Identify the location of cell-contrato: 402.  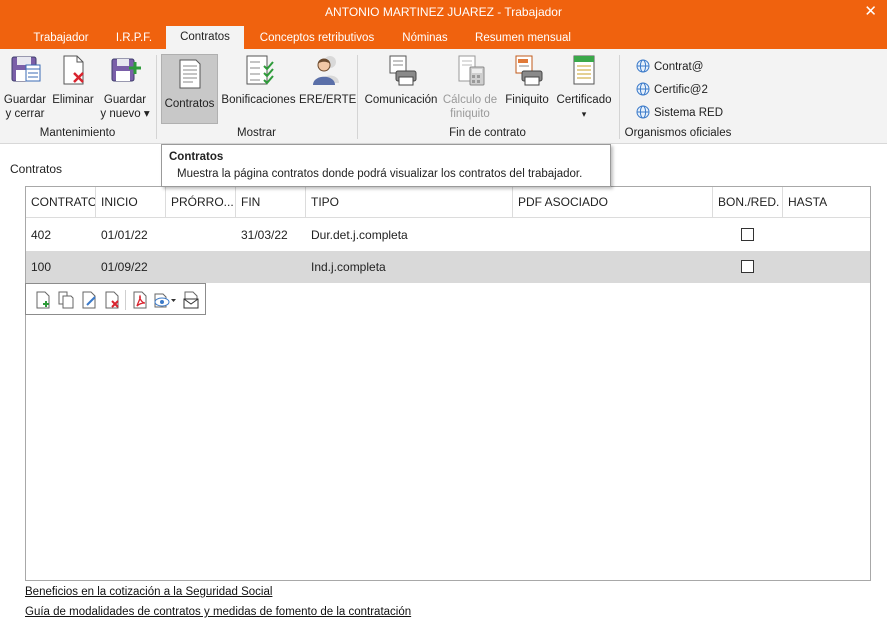
(41, 235).